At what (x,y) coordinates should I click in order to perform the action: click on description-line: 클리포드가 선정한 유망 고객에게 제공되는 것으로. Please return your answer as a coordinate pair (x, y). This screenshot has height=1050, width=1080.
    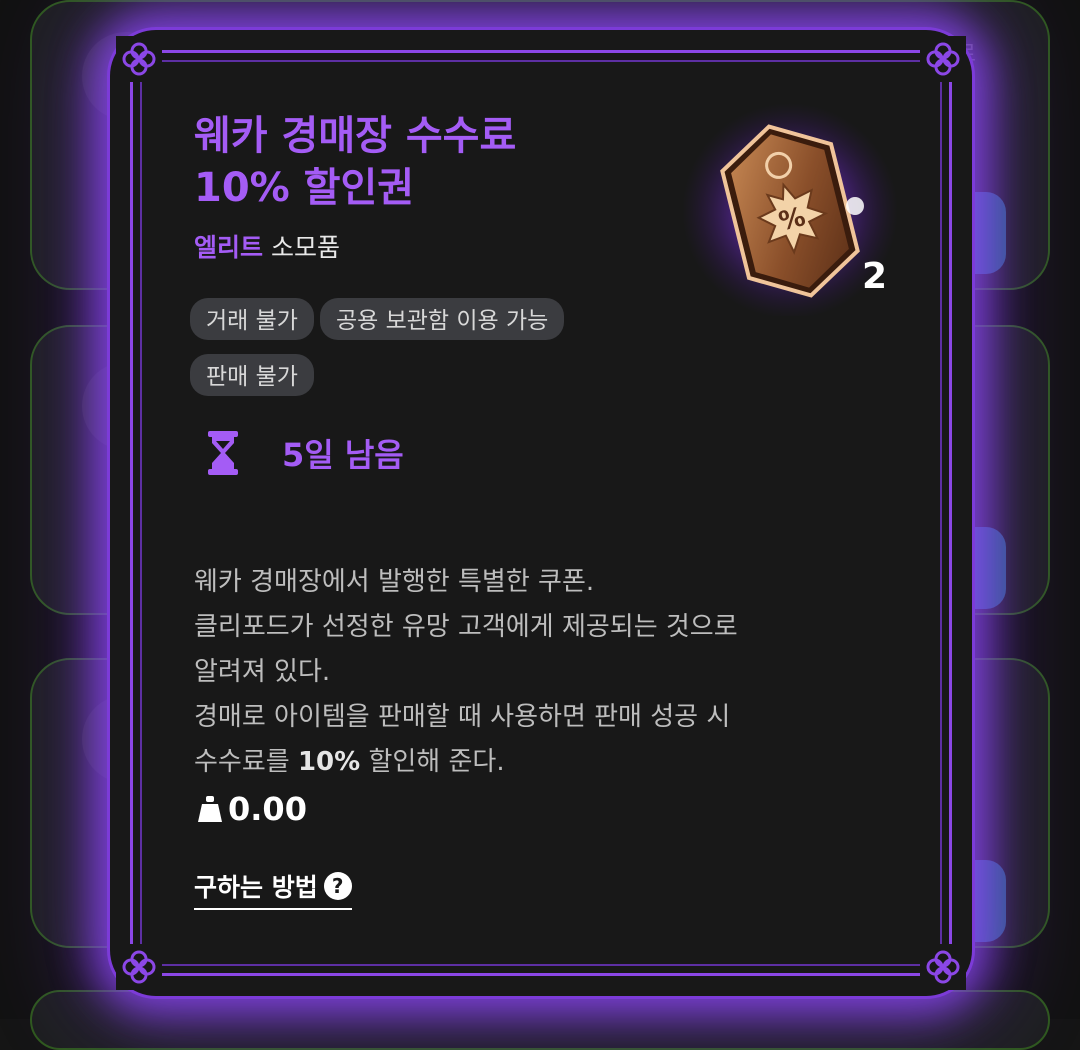
    Looking at the image, I should click on (534, 627).